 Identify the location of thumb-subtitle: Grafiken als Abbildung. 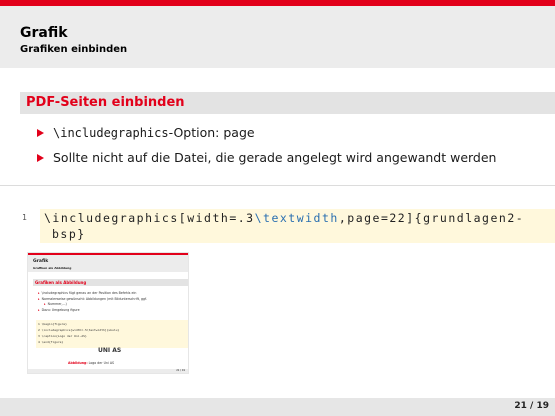
(52, 268).